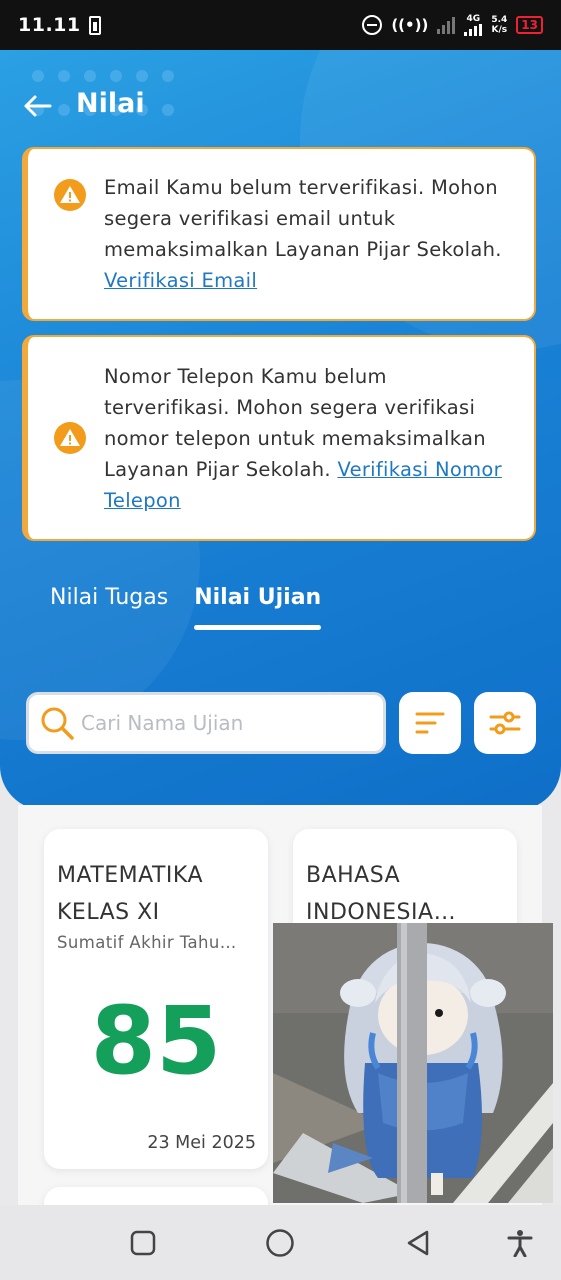  I want to click on search-input: Cari Nama Ujian, so click(206, 723).